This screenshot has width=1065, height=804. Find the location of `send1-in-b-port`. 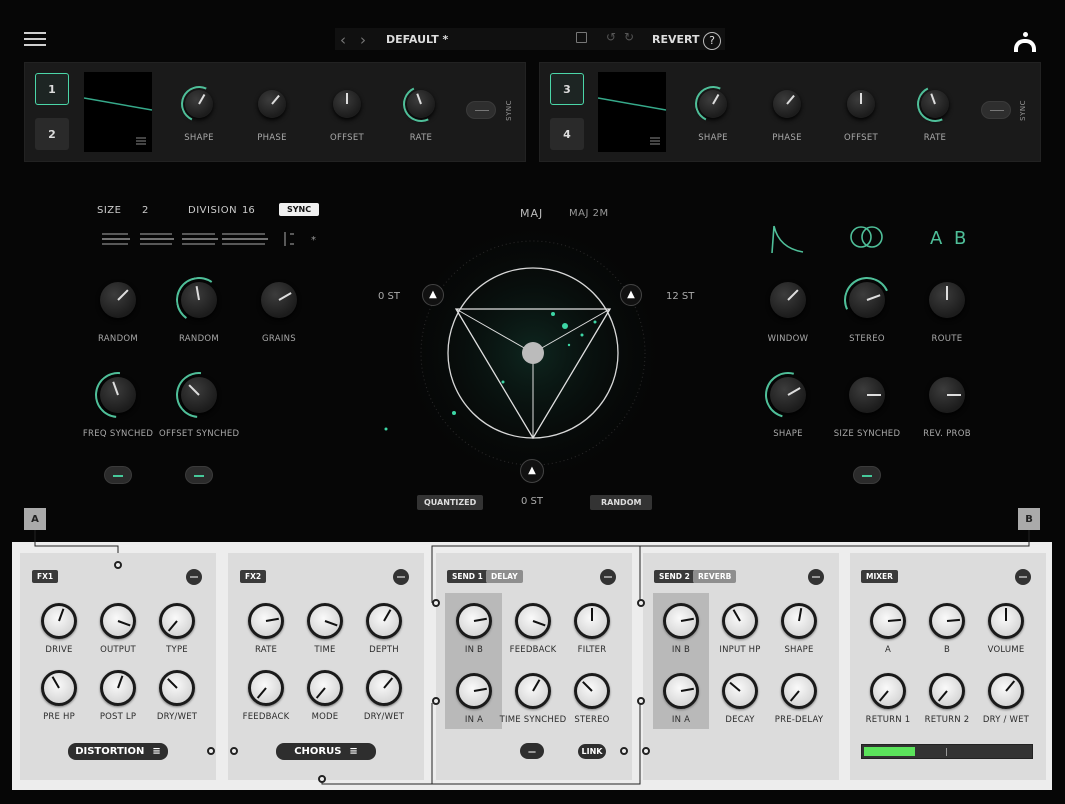

send1-in-b-port is located at coordinates (436, 603).